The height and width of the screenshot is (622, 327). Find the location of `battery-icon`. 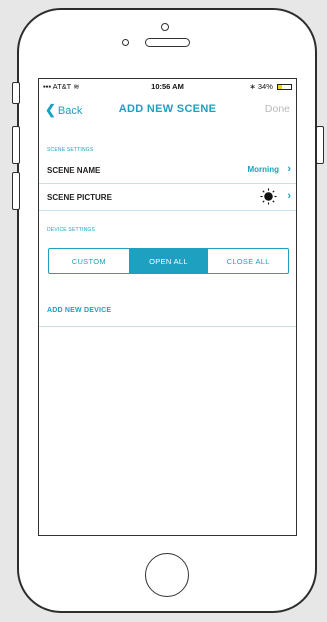

battery-icon is located at coordinates (284, 87).